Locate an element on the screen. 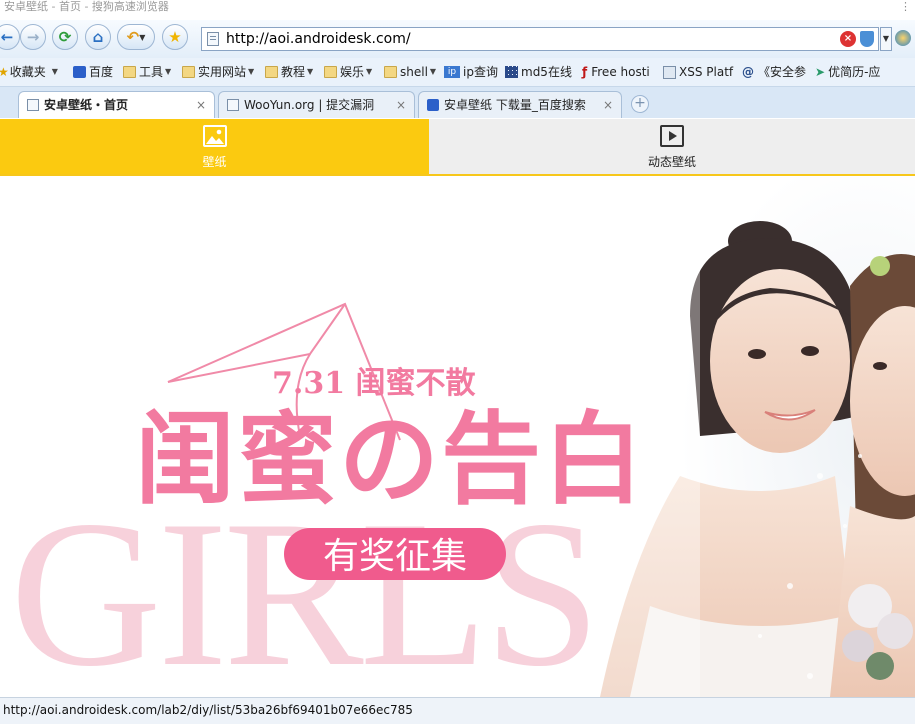 The image size is (915, 724). bookmark-label: 《安全参 is located at coordinates (782, 72).